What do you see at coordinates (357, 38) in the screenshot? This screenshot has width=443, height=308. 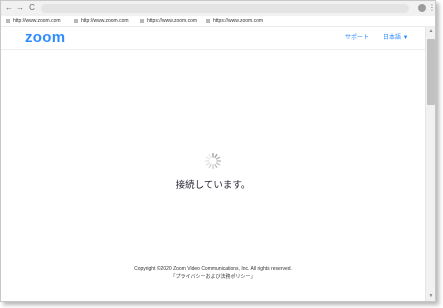 I see `support-link: サポート` at bounding box center [357, 38].